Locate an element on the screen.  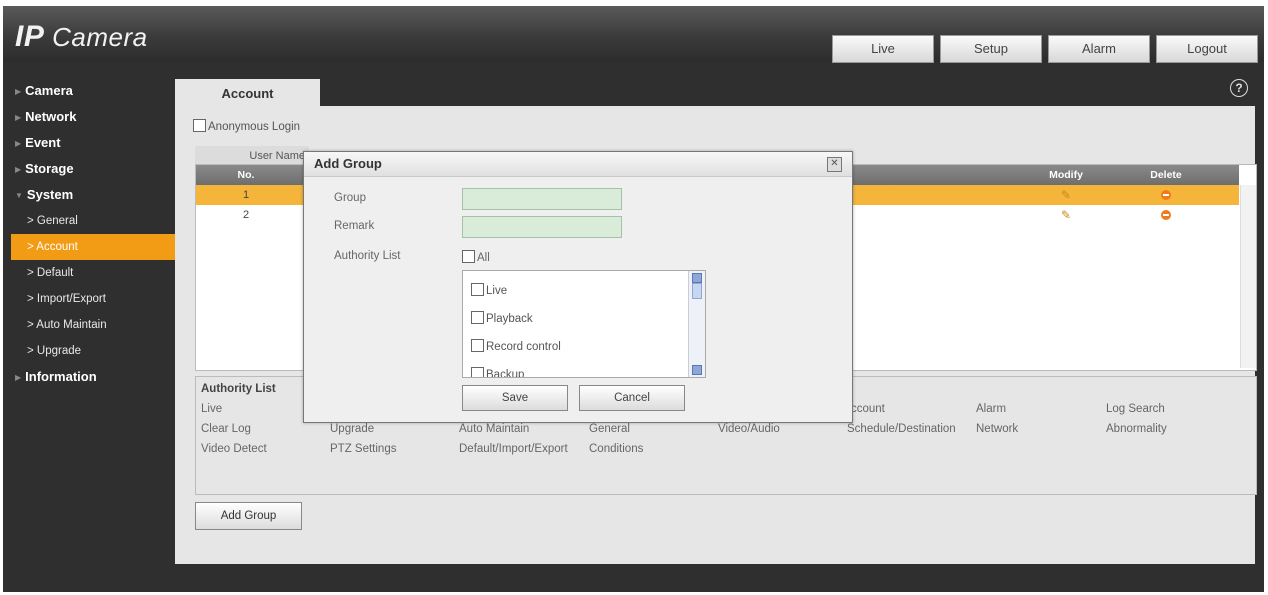
group-label: Group is located at coordinates (350, 198).